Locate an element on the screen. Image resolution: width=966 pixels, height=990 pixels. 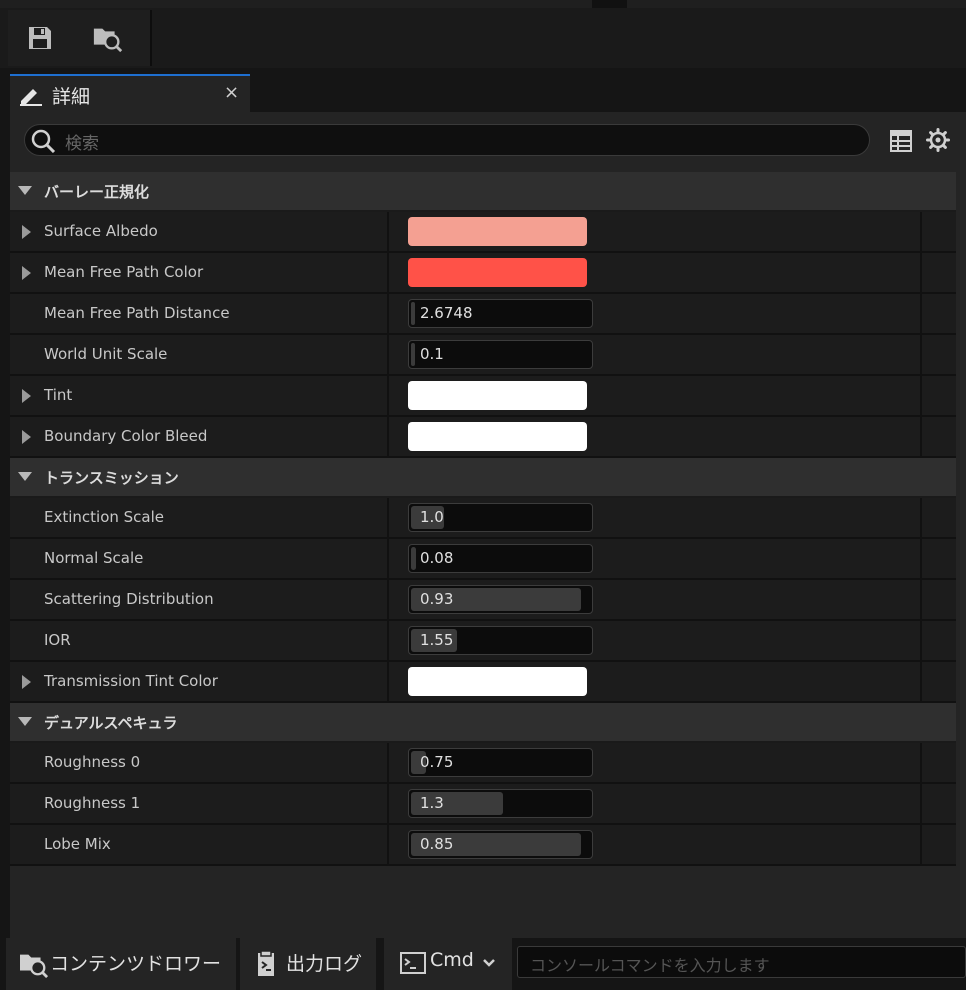
property-name-cell: Scattering Distribution is located at coordinates (199, 599).